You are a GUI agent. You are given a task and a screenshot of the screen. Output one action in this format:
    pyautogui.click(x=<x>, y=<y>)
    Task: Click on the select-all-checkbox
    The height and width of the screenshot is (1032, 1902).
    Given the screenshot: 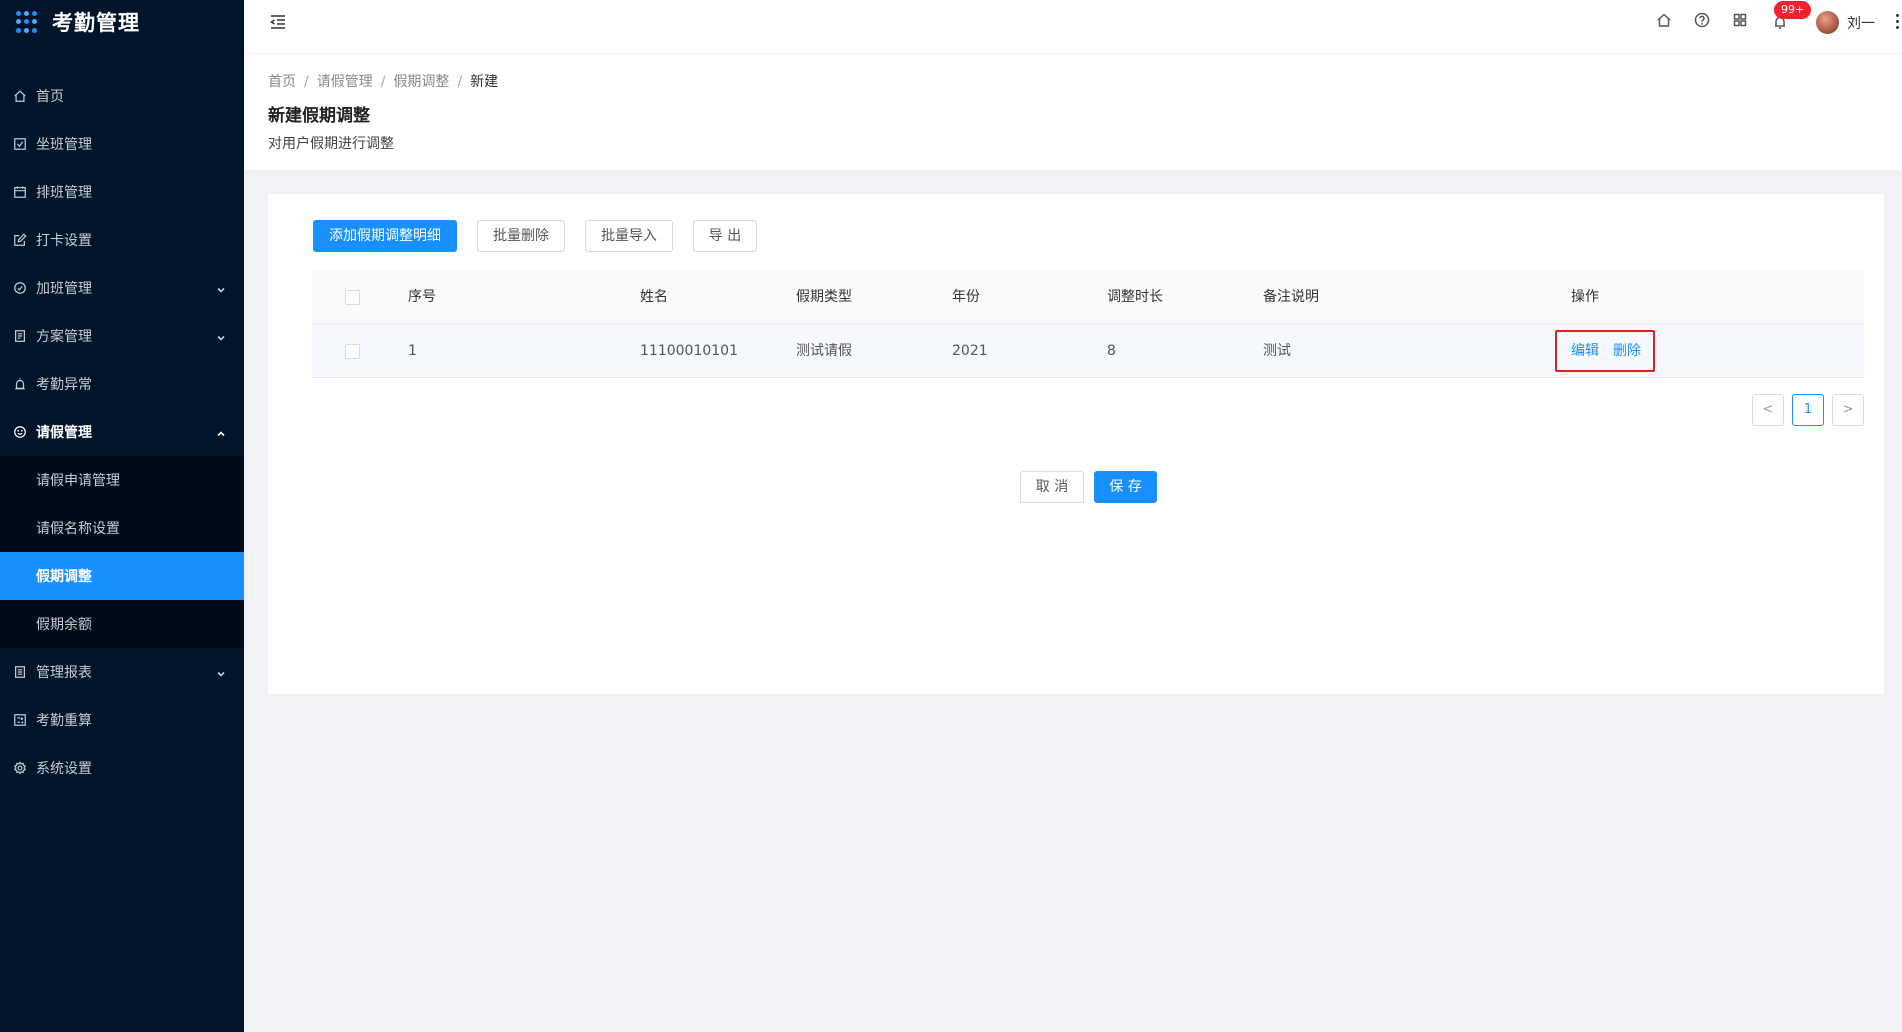 What is the action you would take?
    pyautogui.click(x=352, y=297)
    